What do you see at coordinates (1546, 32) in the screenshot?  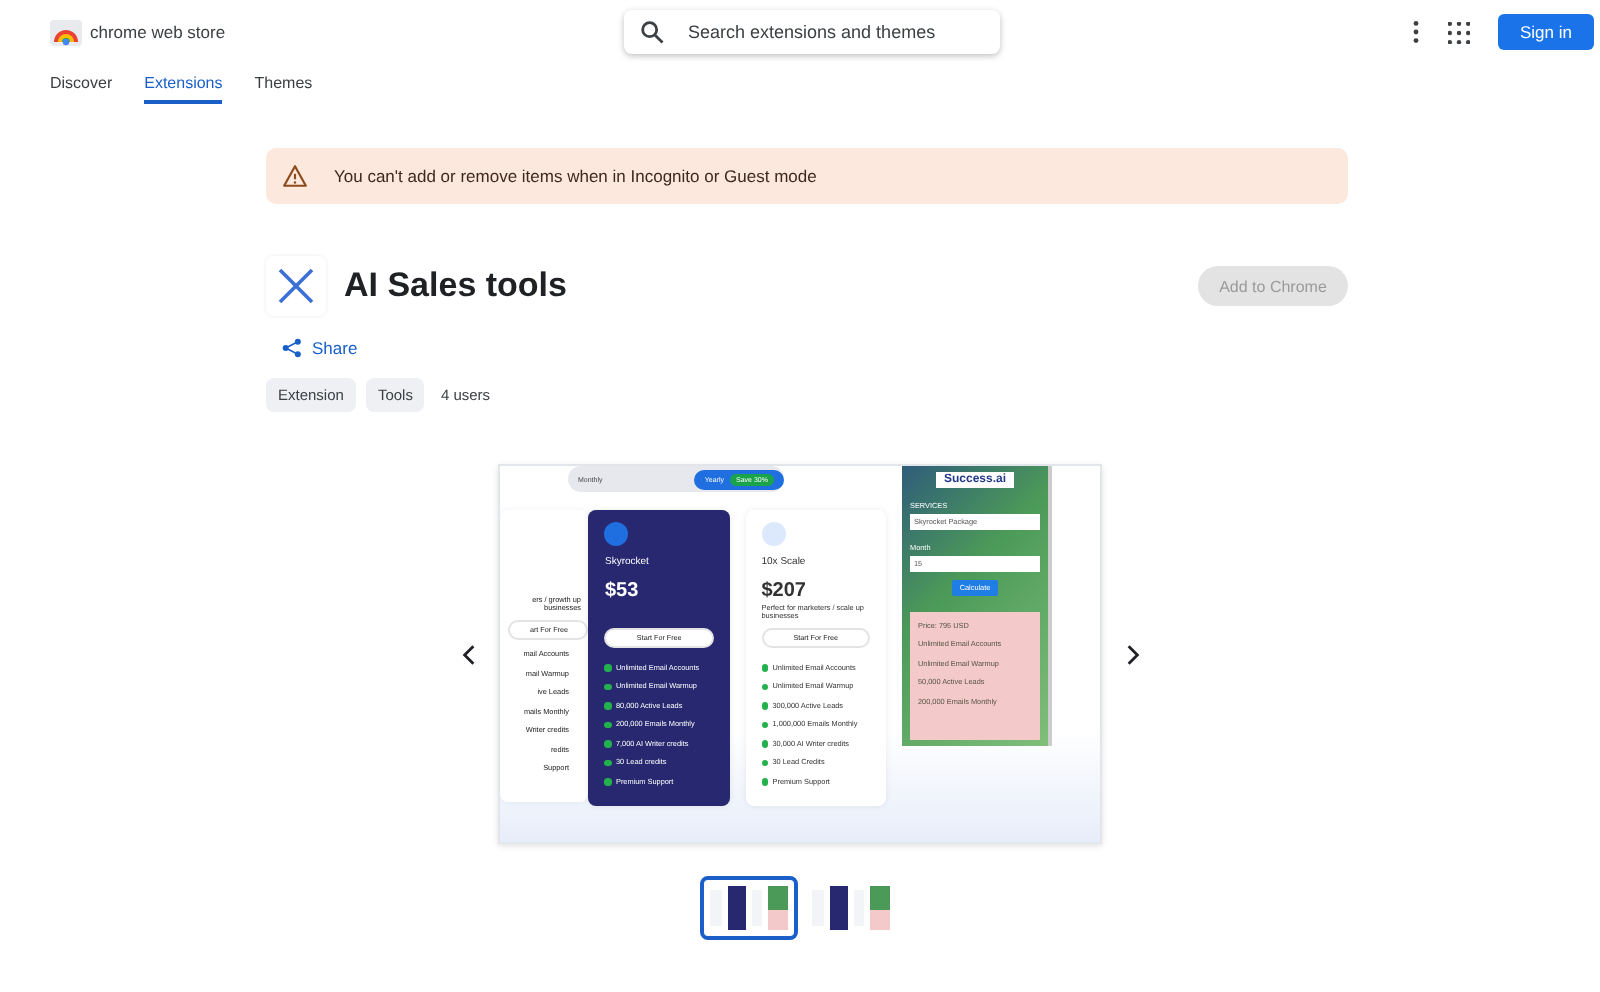 I see `sign-in-button: Sign in` at bounding box center [1546, 32].